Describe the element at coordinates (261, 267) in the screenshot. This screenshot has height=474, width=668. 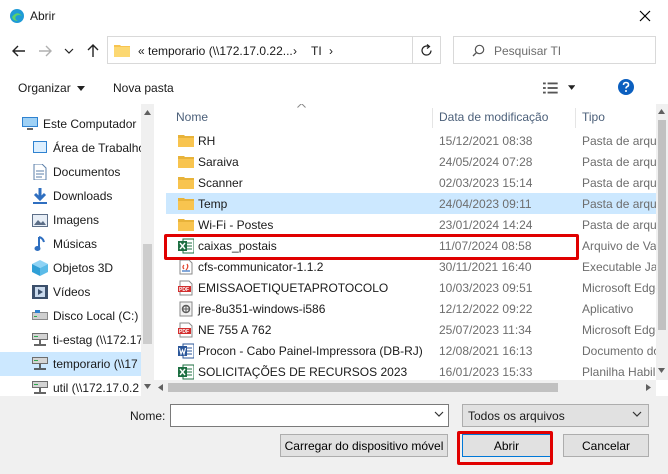
I see `file-name: cfs-communicator-1.1.2` at that location.